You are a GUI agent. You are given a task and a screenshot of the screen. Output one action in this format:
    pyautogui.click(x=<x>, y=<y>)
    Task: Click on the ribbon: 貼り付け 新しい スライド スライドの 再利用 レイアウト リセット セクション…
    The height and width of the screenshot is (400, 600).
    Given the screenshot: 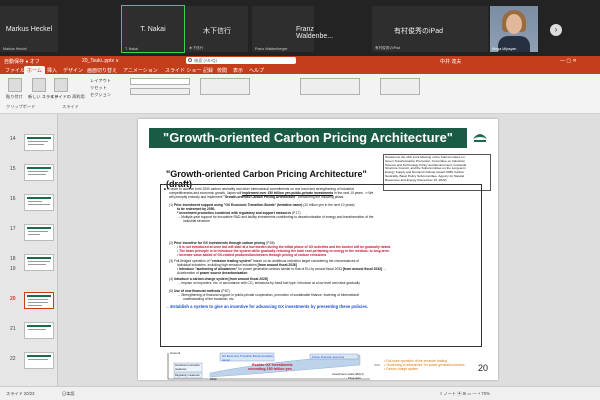 What is the action you would take?
    pyautogui.click(x=300, y=94)
    